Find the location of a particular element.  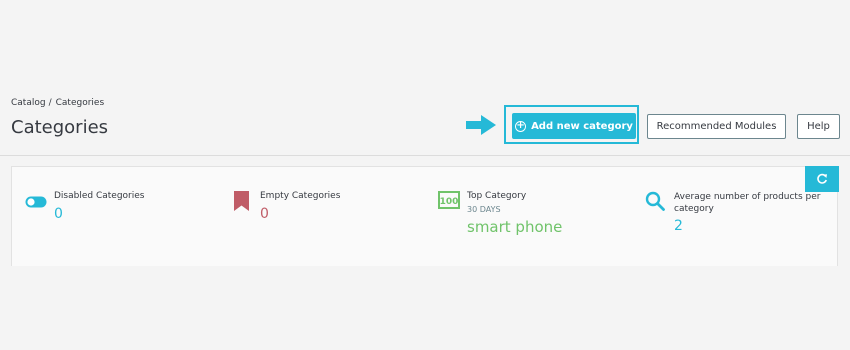

kpi-disabled-value: 0 is located at coordinates (58, 214).